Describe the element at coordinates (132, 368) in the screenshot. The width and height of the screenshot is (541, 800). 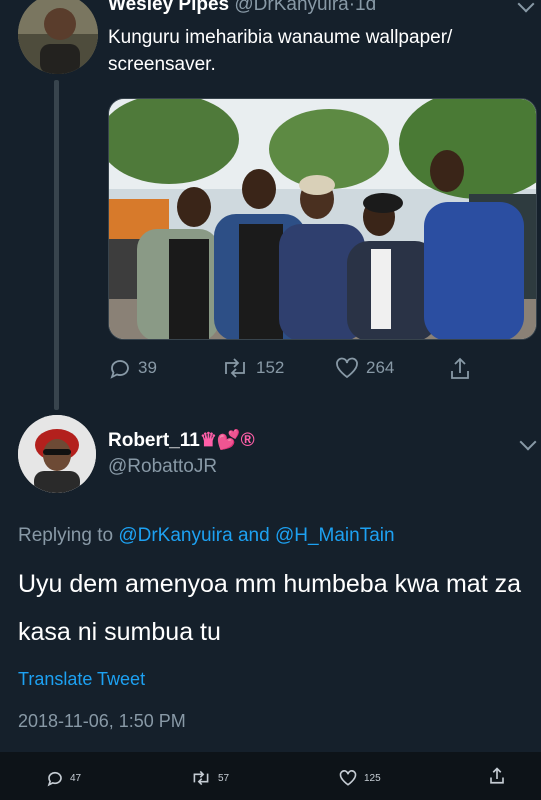
I see `reply-button: 39` at that location.